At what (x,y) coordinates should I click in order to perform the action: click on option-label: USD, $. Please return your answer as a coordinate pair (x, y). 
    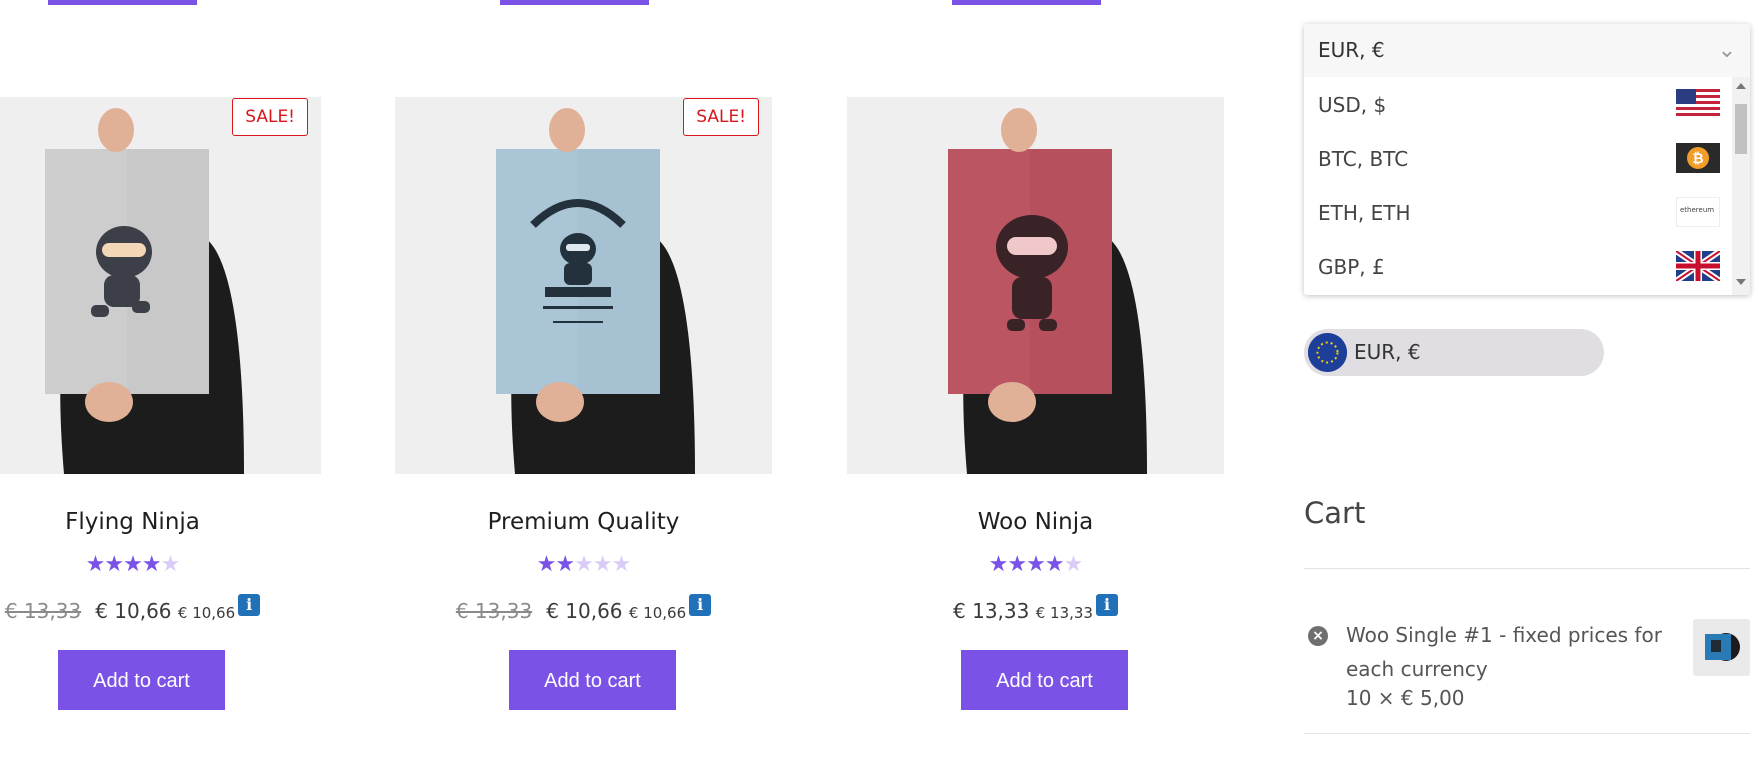
    Looking at the image, I should click on (1352, 105).